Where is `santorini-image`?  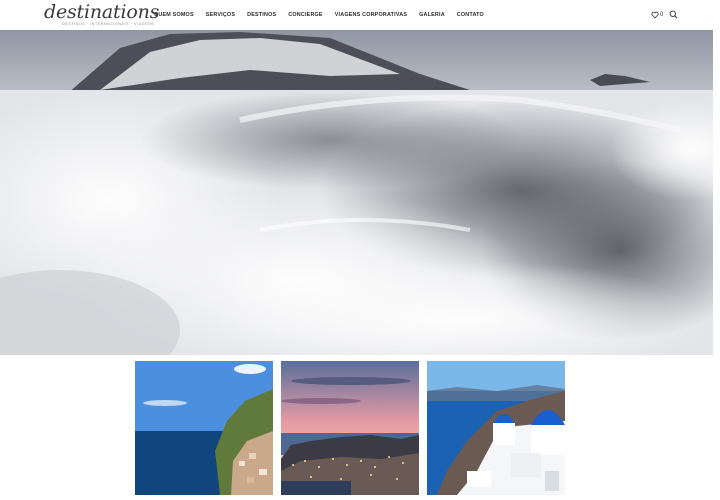 santorini-image is located at coordinates (496, 428).